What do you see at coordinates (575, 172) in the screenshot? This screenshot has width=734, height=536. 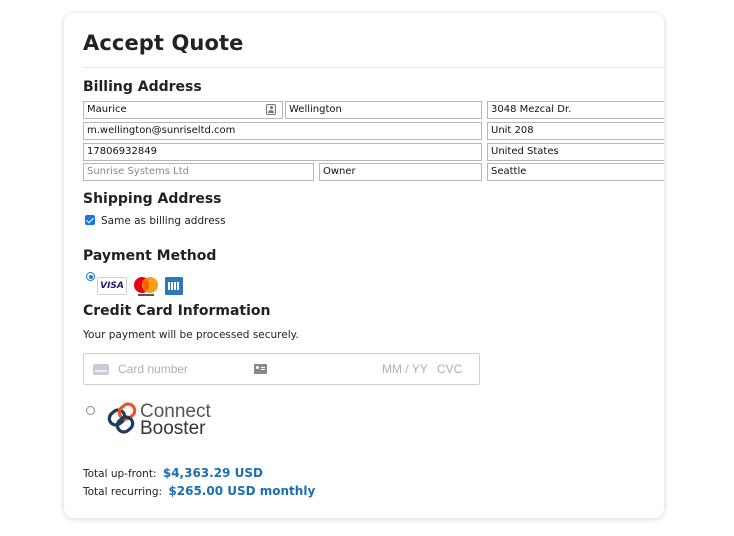 I see `city-field: Seattle` at bounding box center [575, 172].